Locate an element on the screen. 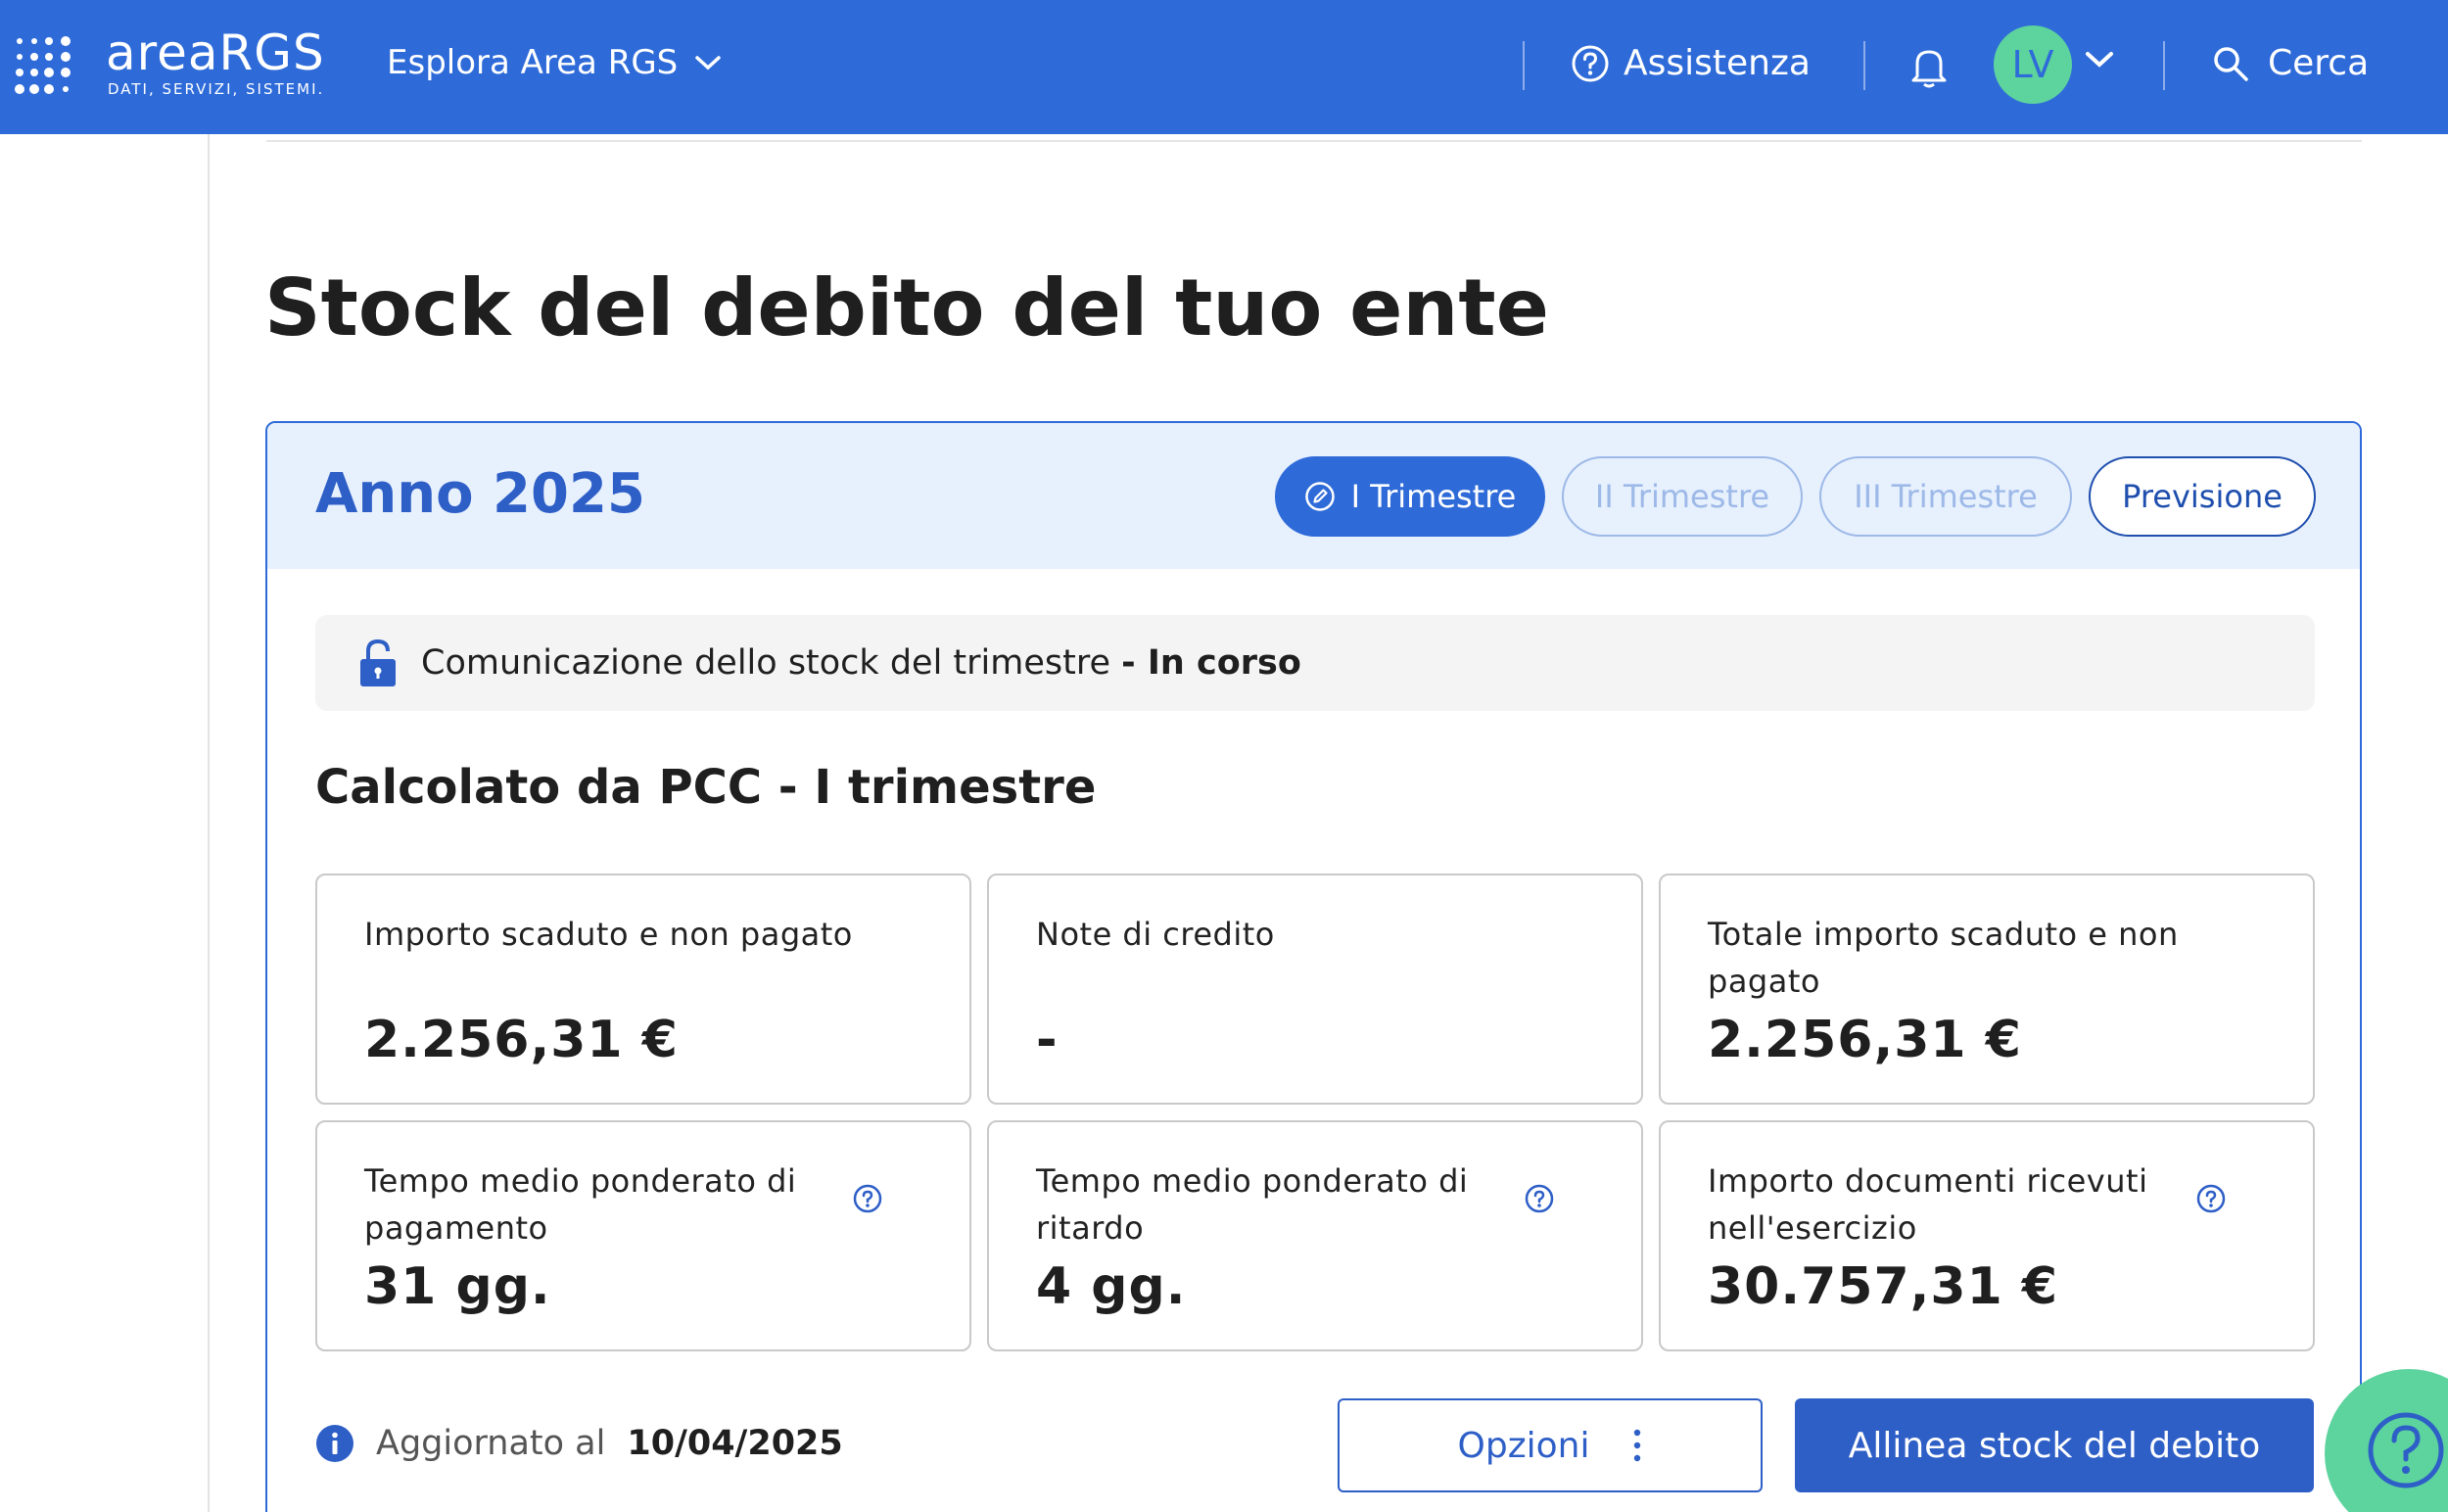 The width and height of the screenshot is (2448, 1512). last-updated-date: 10/04/2025 is located at coordinates (735, 1443).